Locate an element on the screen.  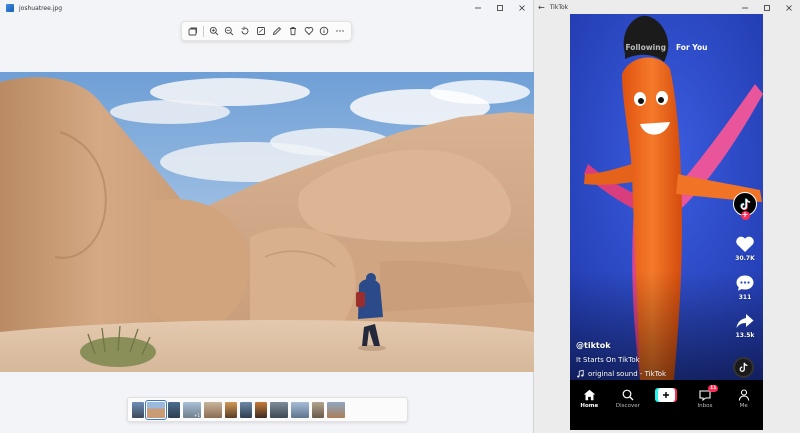
delete-button is located at coordinates (292, 31).